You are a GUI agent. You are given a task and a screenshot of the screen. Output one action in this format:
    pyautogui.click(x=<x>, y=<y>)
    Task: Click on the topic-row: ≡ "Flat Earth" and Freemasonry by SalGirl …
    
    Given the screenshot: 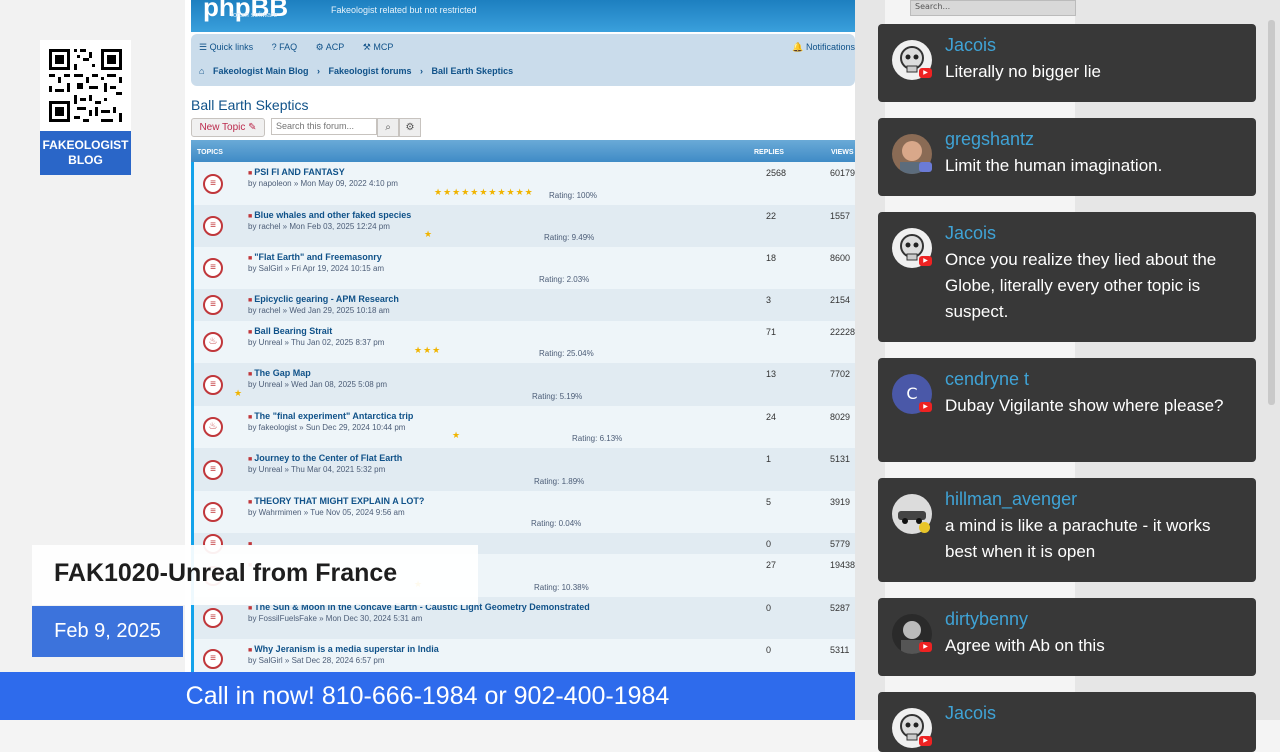 What is the action you would take?
    pyautogui.click(x=524, y=268)
    